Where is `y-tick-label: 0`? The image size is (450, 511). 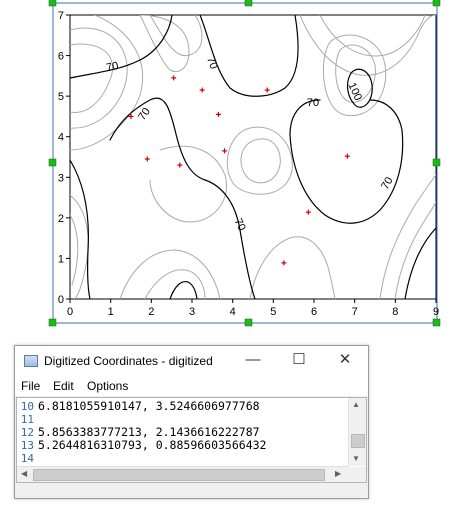
y-tick-label: 0 is located at coordinates (61, 300).